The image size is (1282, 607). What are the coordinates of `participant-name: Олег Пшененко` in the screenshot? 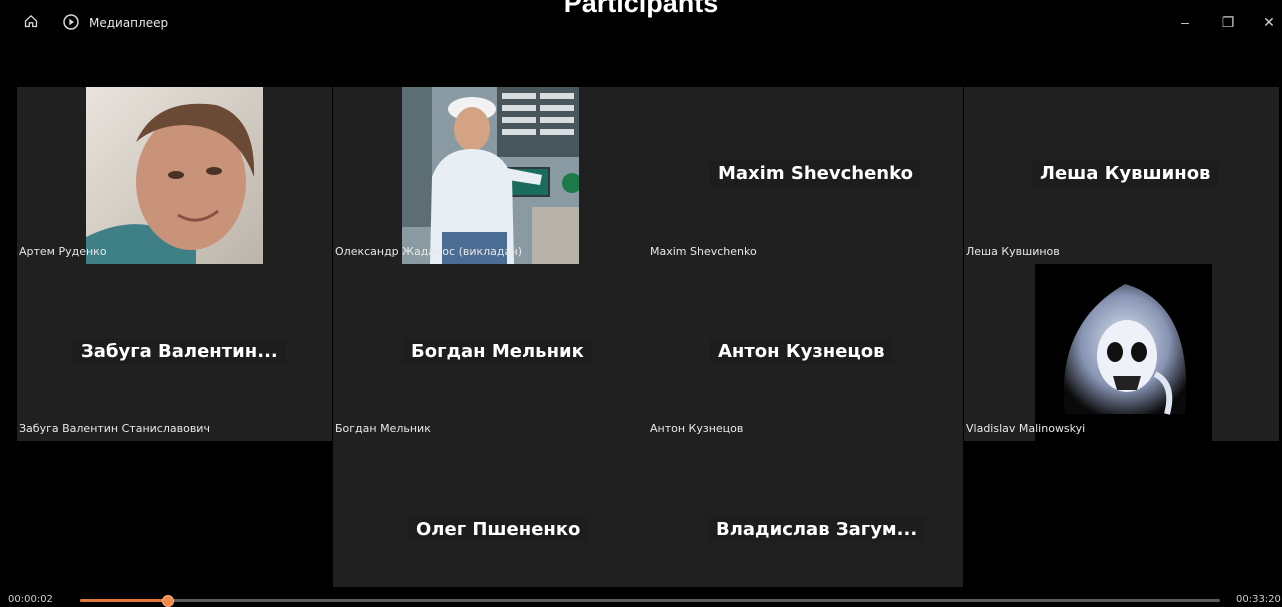 It's located at (498, 529).